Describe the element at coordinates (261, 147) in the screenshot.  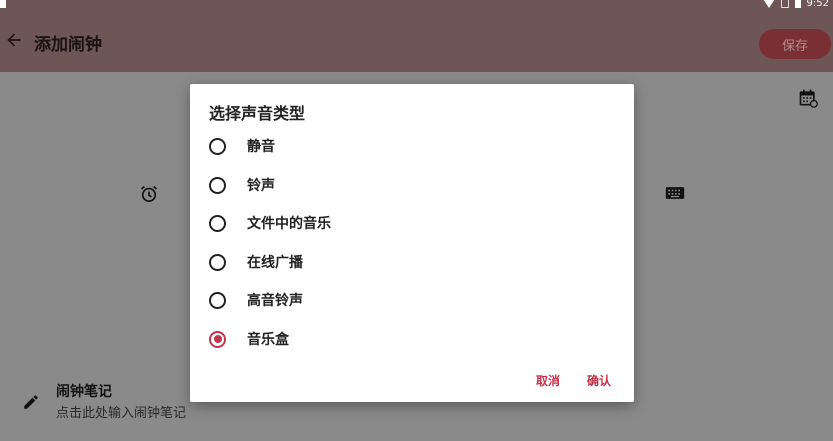
I see `option-label: 静音` at that location.